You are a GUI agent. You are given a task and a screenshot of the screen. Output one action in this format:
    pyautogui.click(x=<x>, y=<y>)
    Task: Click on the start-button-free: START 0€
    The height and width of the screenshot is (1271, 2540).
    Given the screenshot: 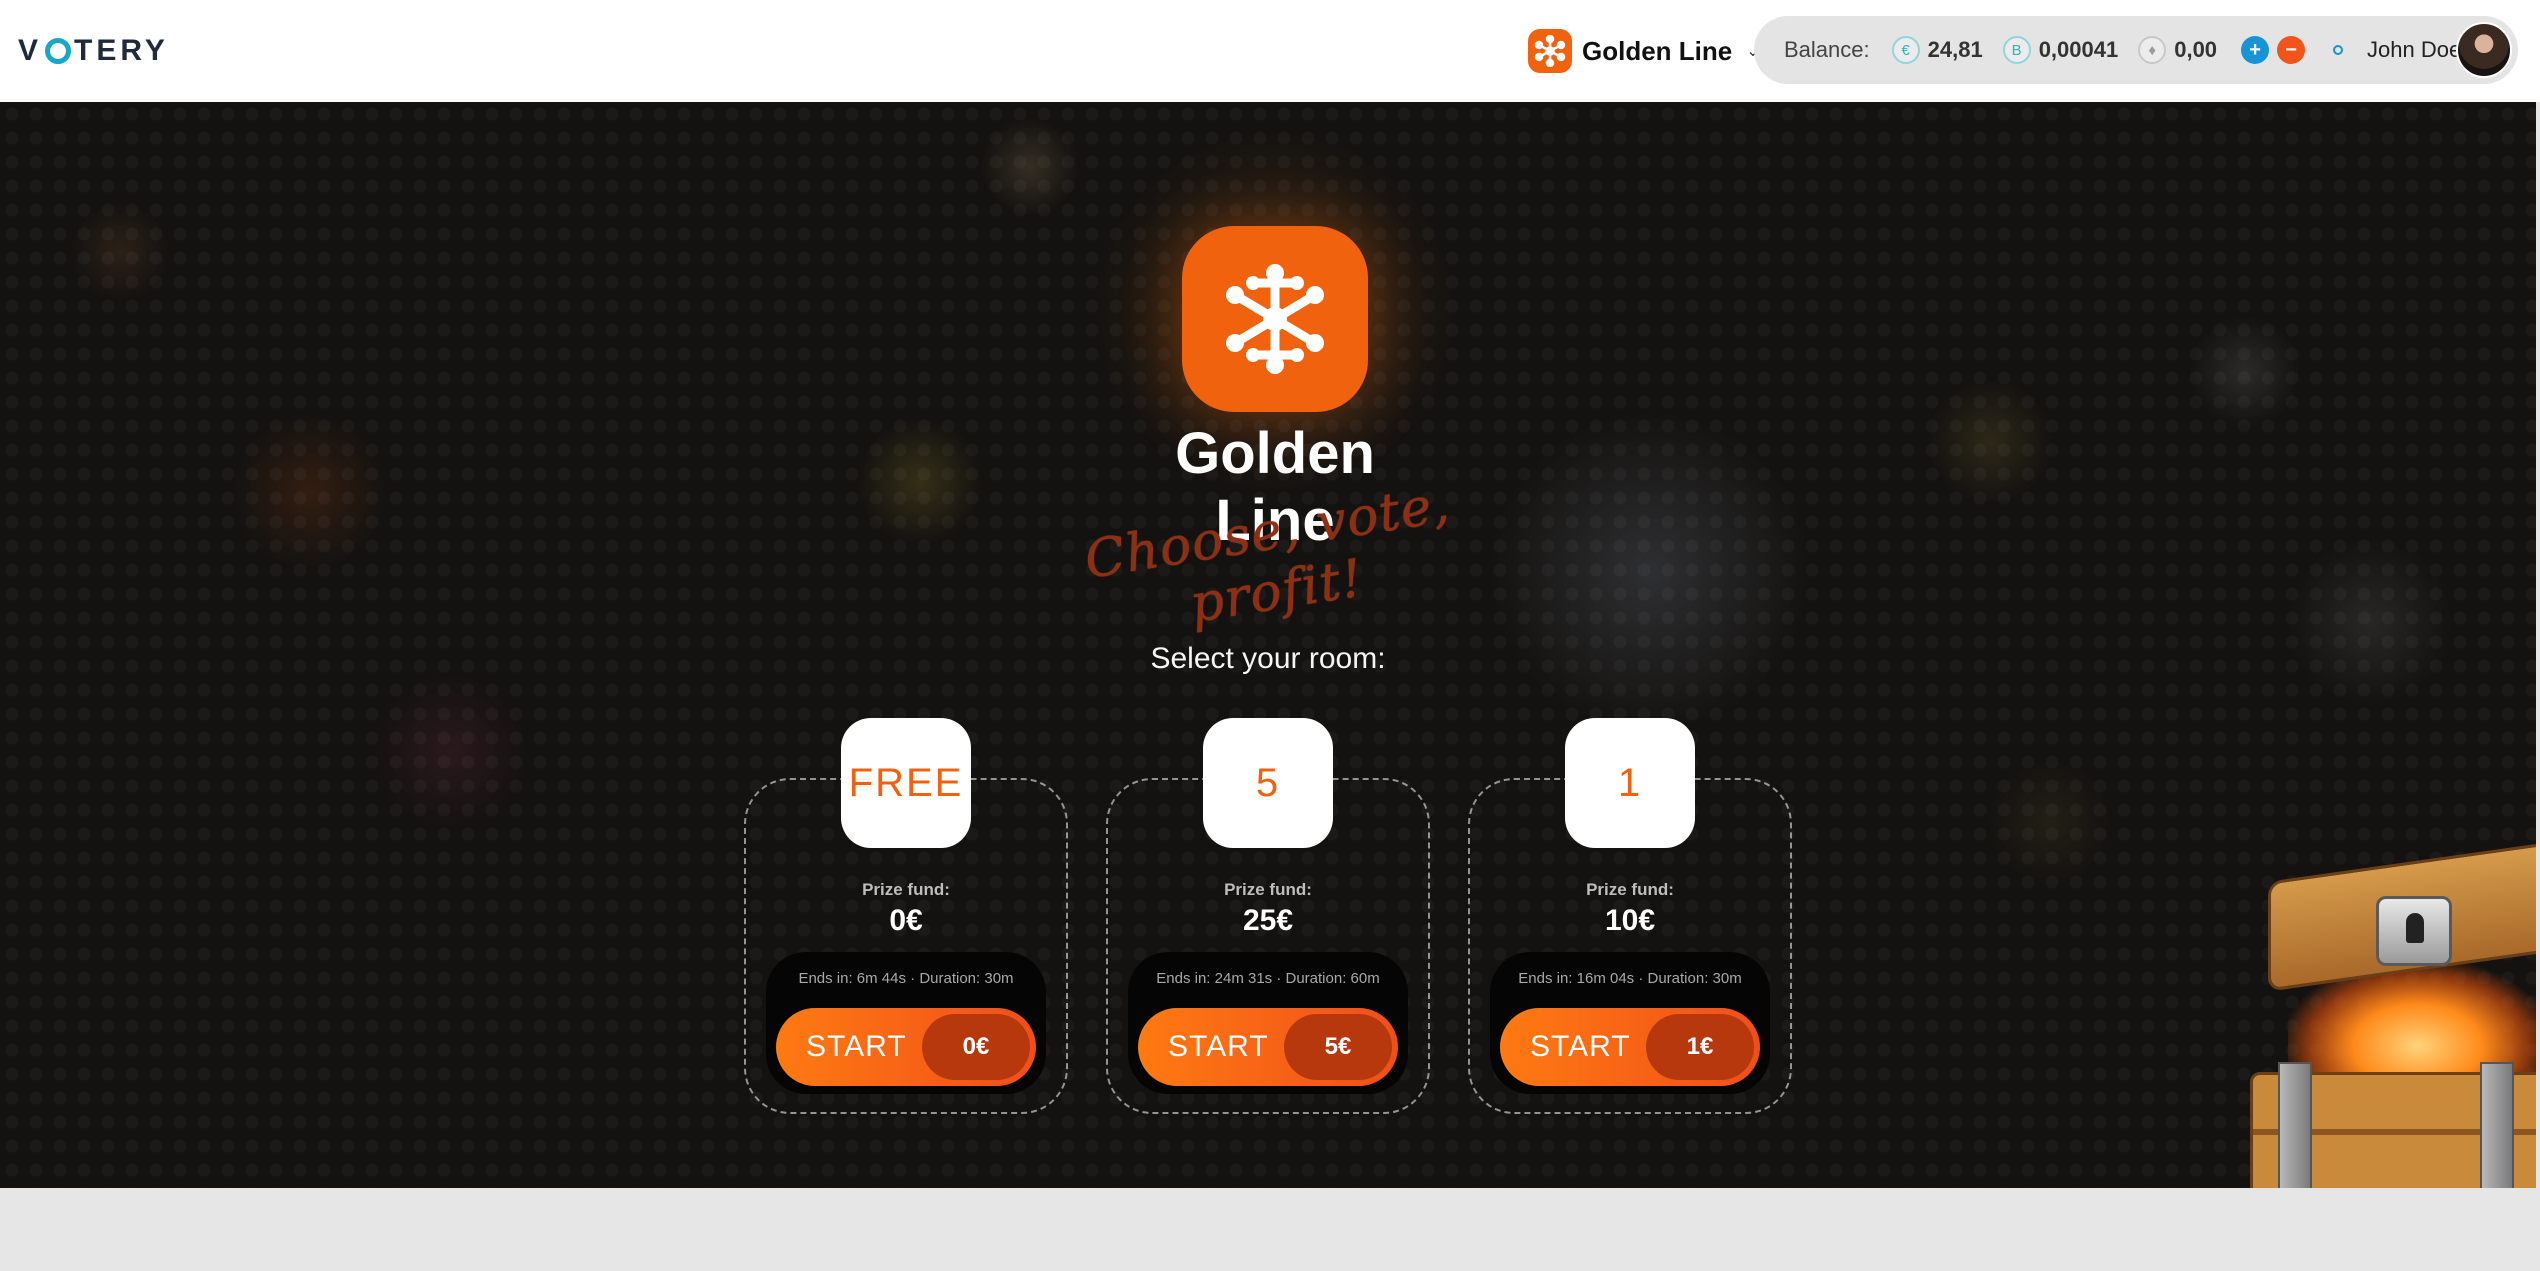 What is the action you would take?
    pyautogui.click(x=906, y=1047)
    